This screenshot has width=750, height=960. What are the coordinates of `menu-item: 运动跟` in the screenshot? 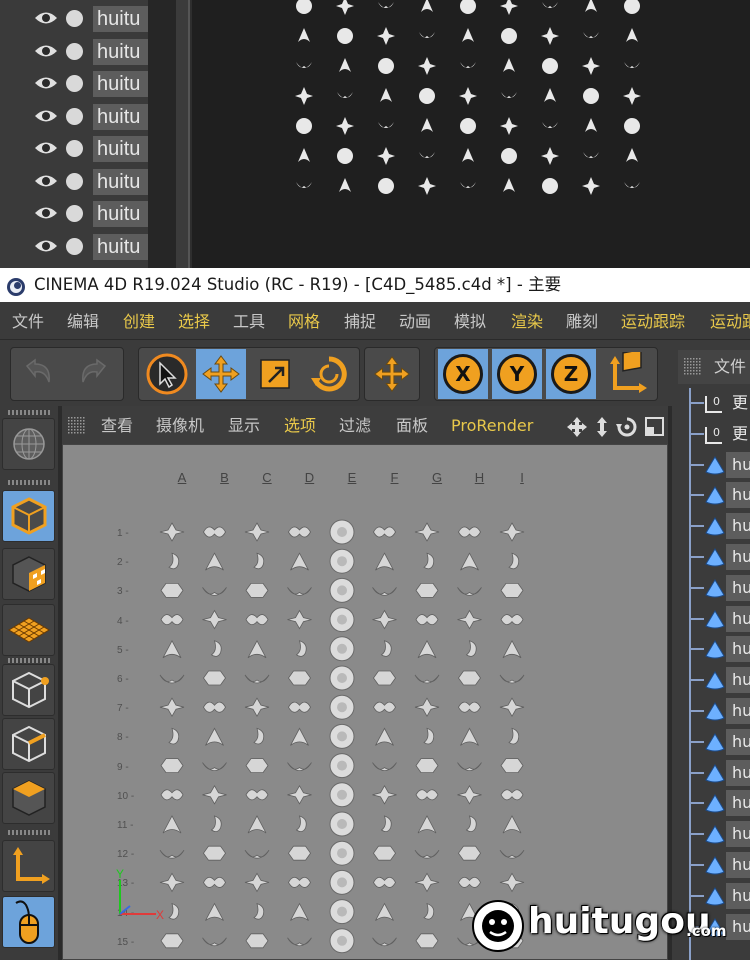 It's located at (730, 322).